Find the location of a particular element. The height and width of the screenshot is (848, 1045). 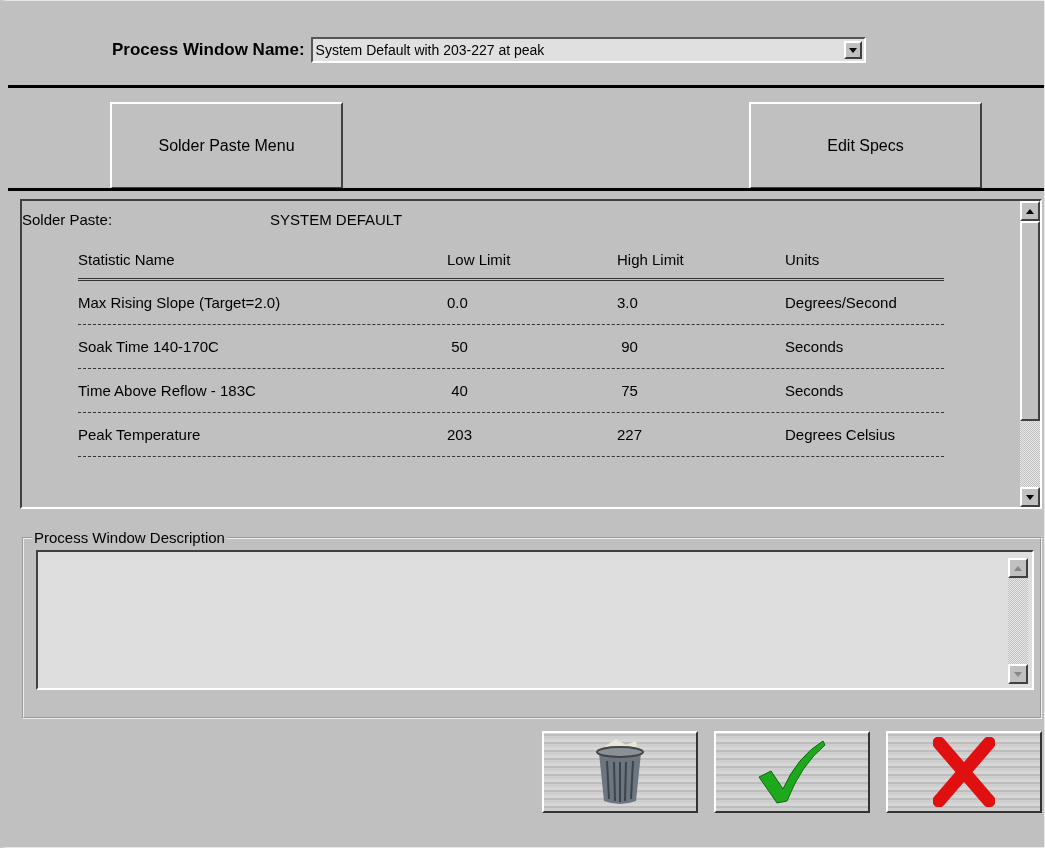

group-label: Process Window Description is located at coordinates (129, 537).